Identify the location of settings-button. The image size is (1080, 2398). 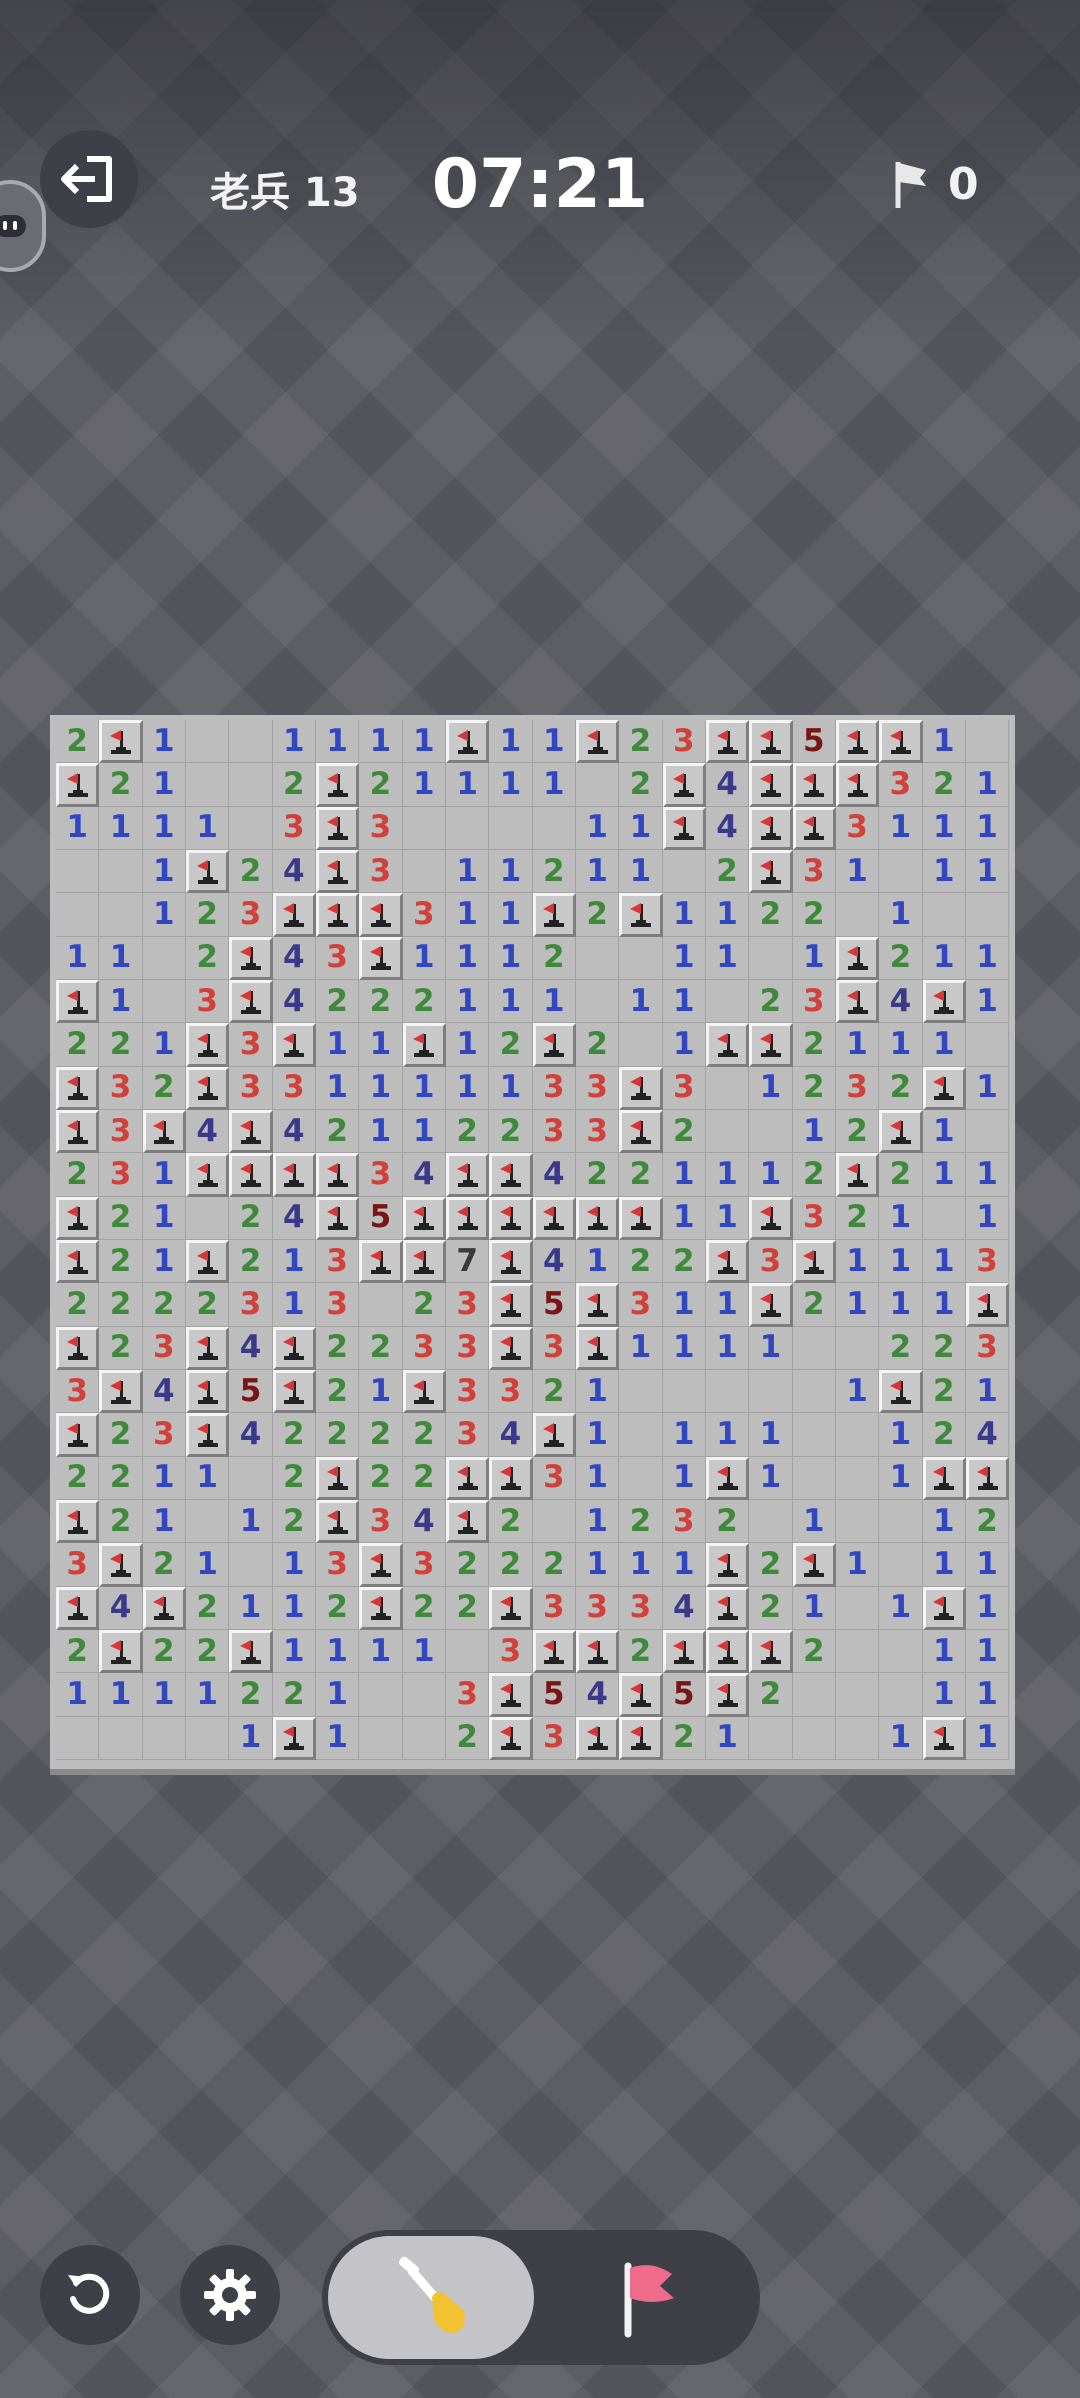
(230, 2295).